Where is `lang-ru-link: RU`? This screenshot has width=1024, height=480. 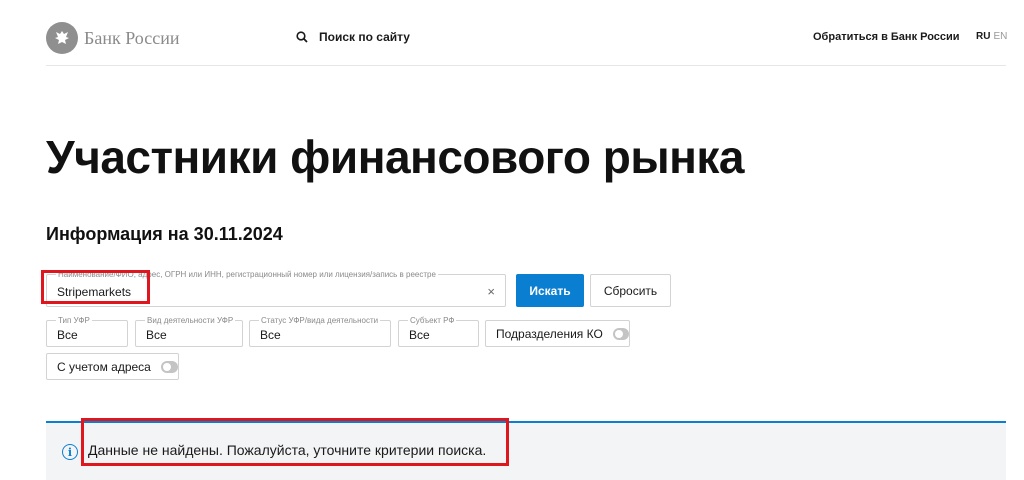 lang-ru-link: RU is located at coordinates (983, 36).